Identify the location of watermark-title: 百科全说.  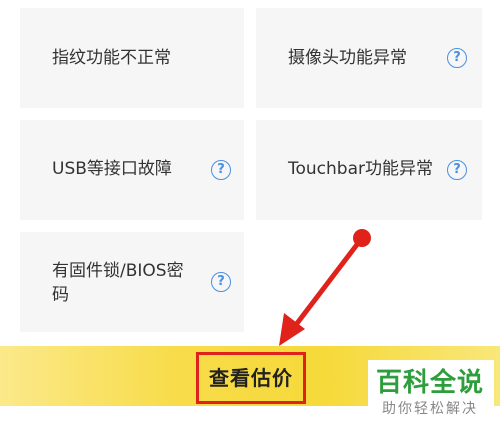
(430, 383).